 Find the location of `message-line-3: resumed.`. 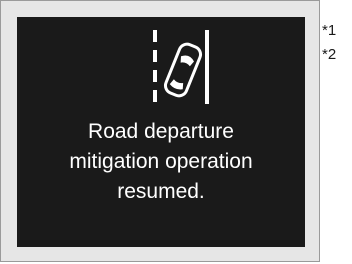

message-line-3: resumed. is located at coordinates (161, 191).